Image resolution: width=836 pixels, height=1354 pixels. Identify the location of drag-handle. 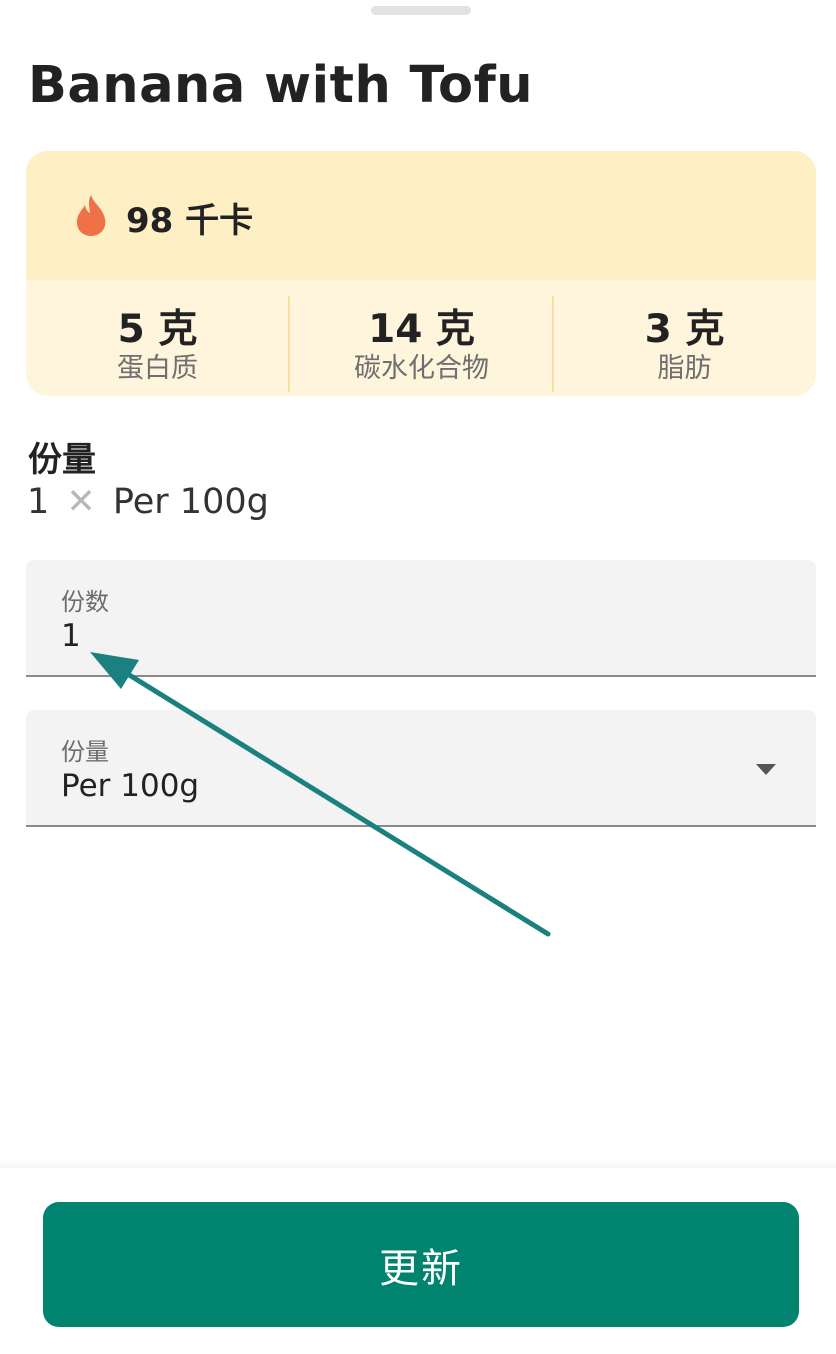
(421, 10).